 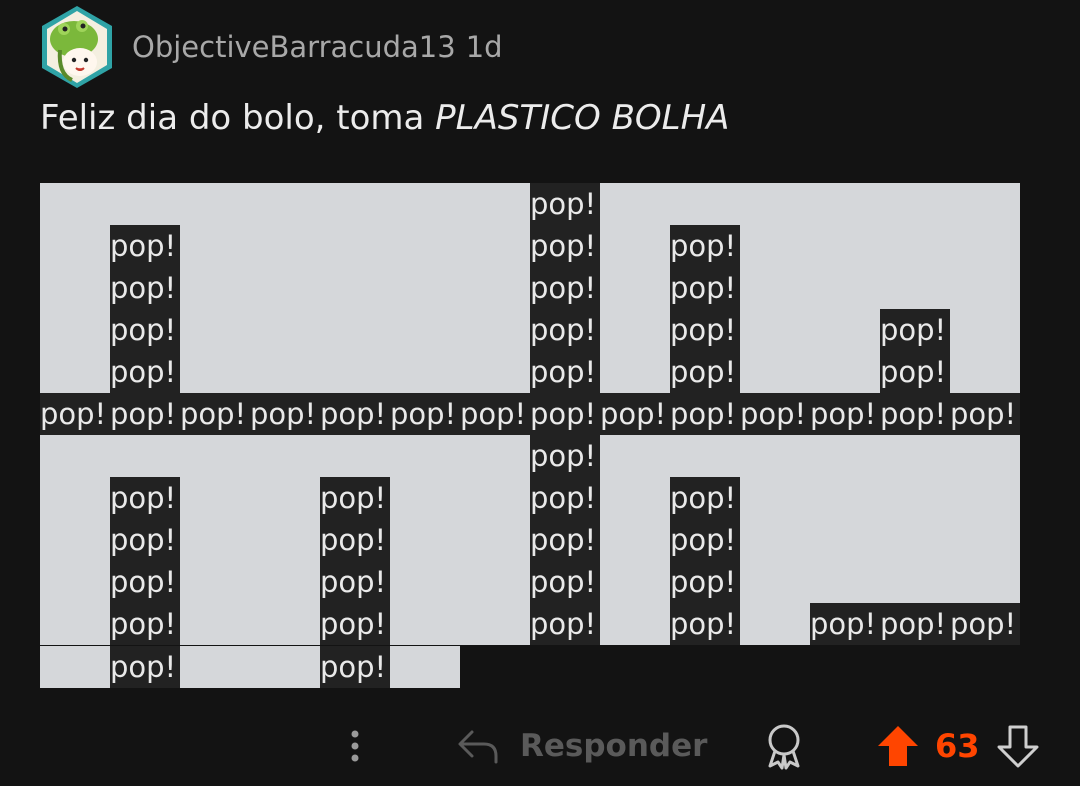 I want to click on downvote-button, so click(x=1018, y=746).